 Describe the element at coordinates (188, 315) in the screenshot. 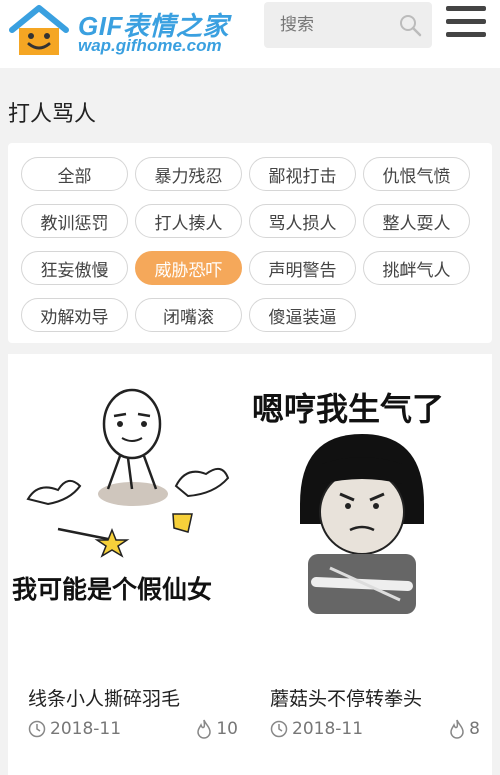

I see `tag-chip: 闭嘴滚` at that location.